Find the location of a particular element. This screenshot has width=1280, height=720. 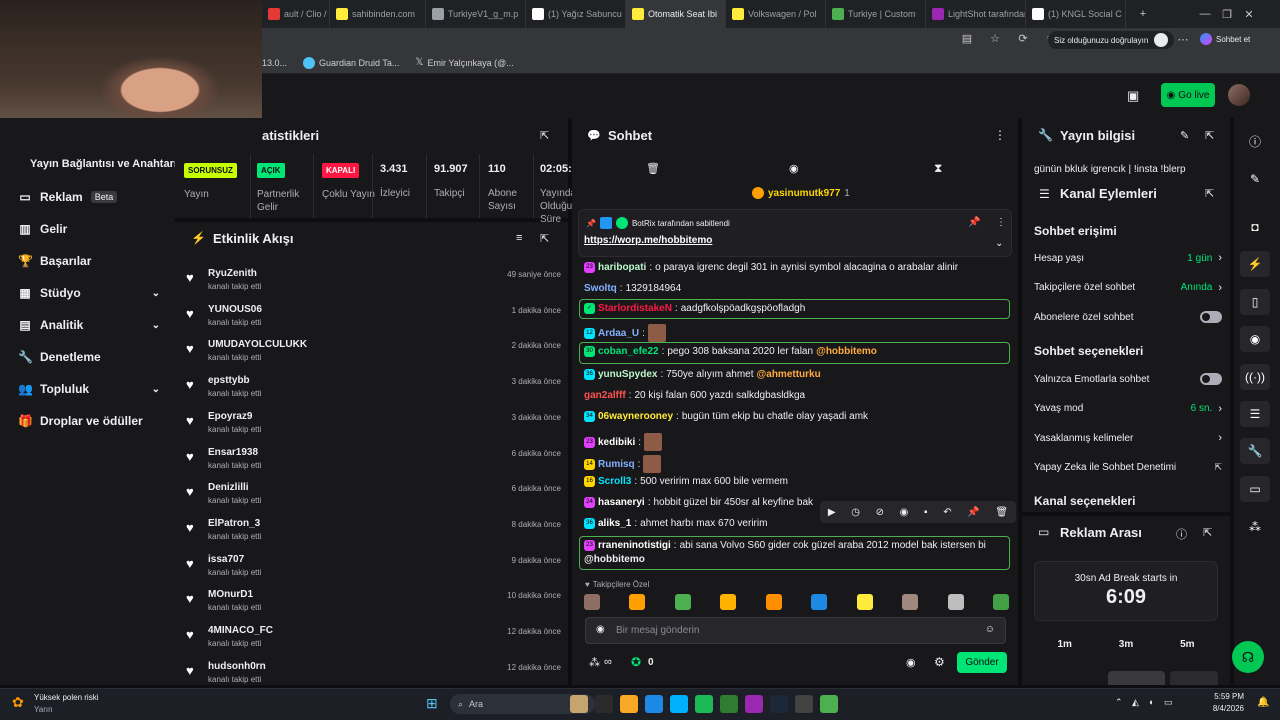

more-options-icon: ⋯ is located at coordinates (1183, 39).